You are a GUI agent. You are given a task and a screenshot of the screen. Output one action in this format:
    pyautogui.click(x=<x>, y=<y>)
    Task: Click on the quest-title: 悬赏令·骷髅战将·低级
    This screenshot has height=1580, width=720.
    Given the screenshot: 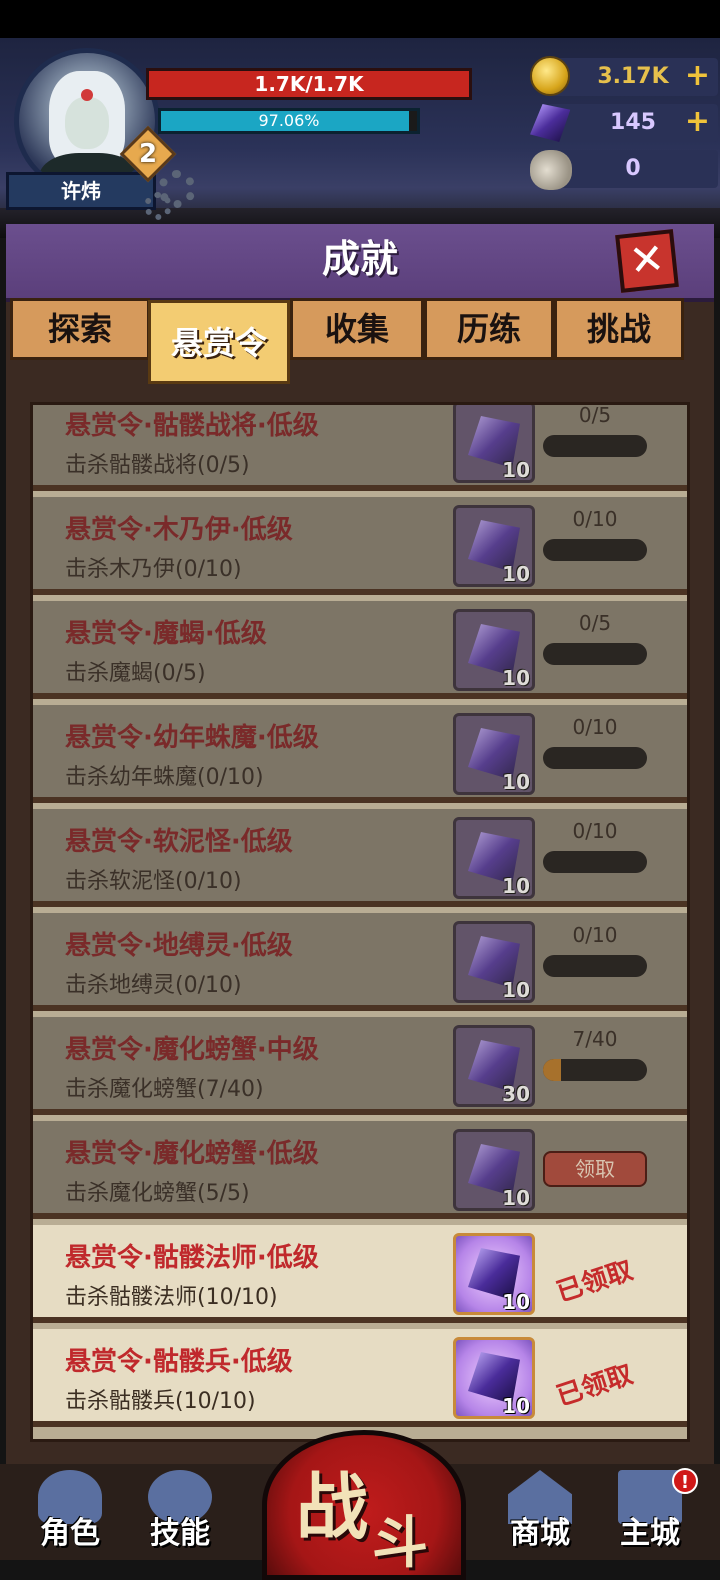 What is the action you would take?
    pyautogui.click(x=192, y=426)
    